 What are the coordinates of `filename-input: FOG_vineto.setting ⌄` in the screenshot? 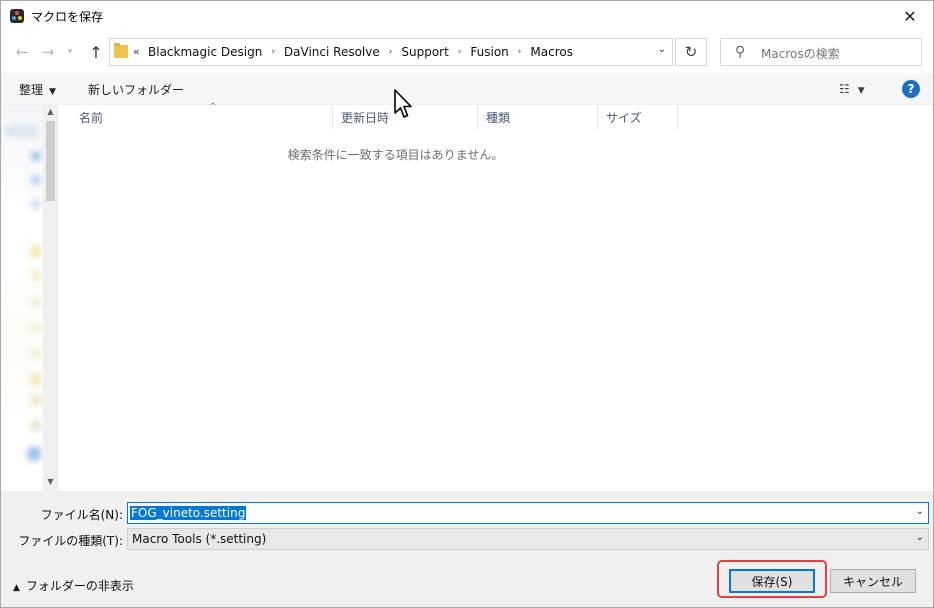 It's located at (528, 513).